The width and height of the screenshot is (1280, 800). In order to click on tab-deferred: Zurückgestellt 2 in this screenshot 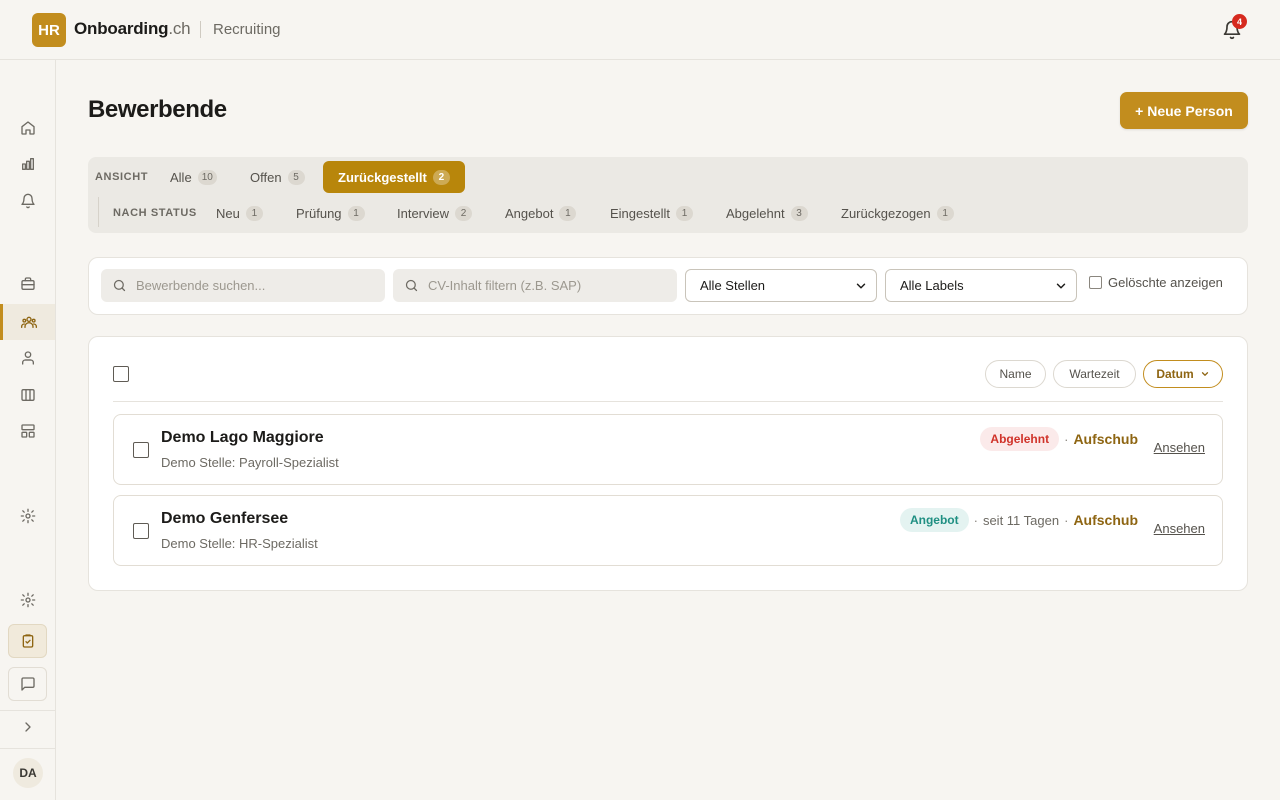, I will do `click(394, 177)`.